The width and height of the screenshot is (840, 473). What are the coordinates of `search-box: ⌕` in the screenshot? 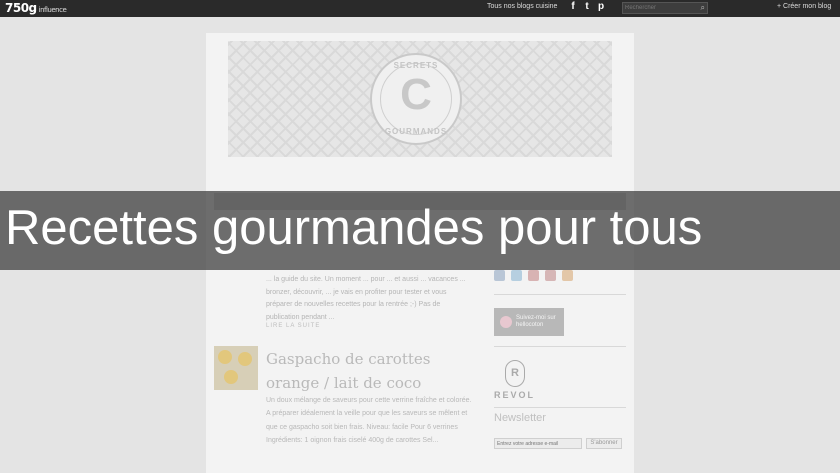 It's located at (665, 8).